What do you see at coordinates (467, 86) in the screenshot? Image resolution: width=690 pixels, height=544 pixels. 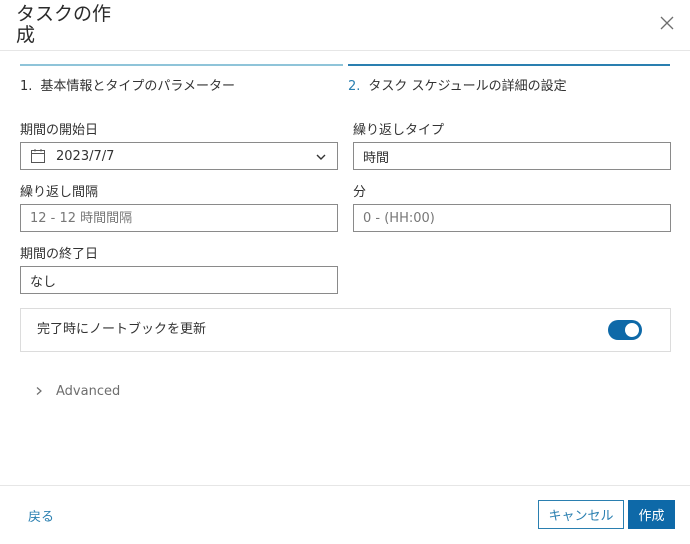 I see `step-2-label: タスク スケジュールの詳細の設定` at bounding box center [467, 86].